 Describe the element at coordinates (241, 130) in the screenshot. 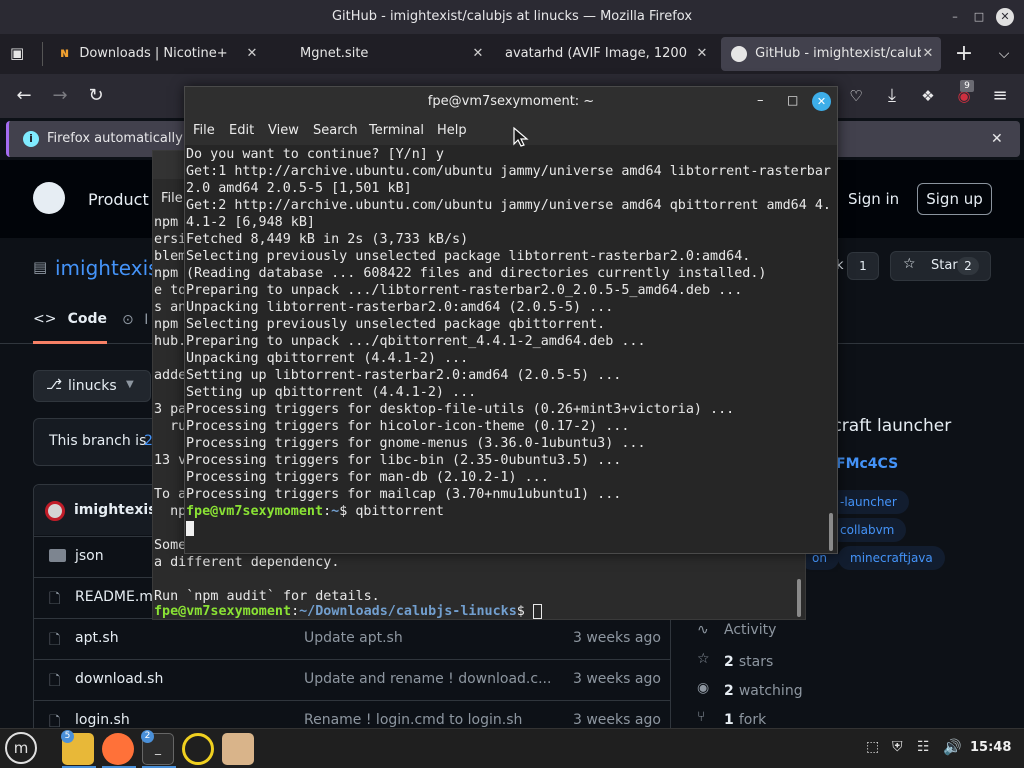

I see `menu-edit: Edit` at that location.